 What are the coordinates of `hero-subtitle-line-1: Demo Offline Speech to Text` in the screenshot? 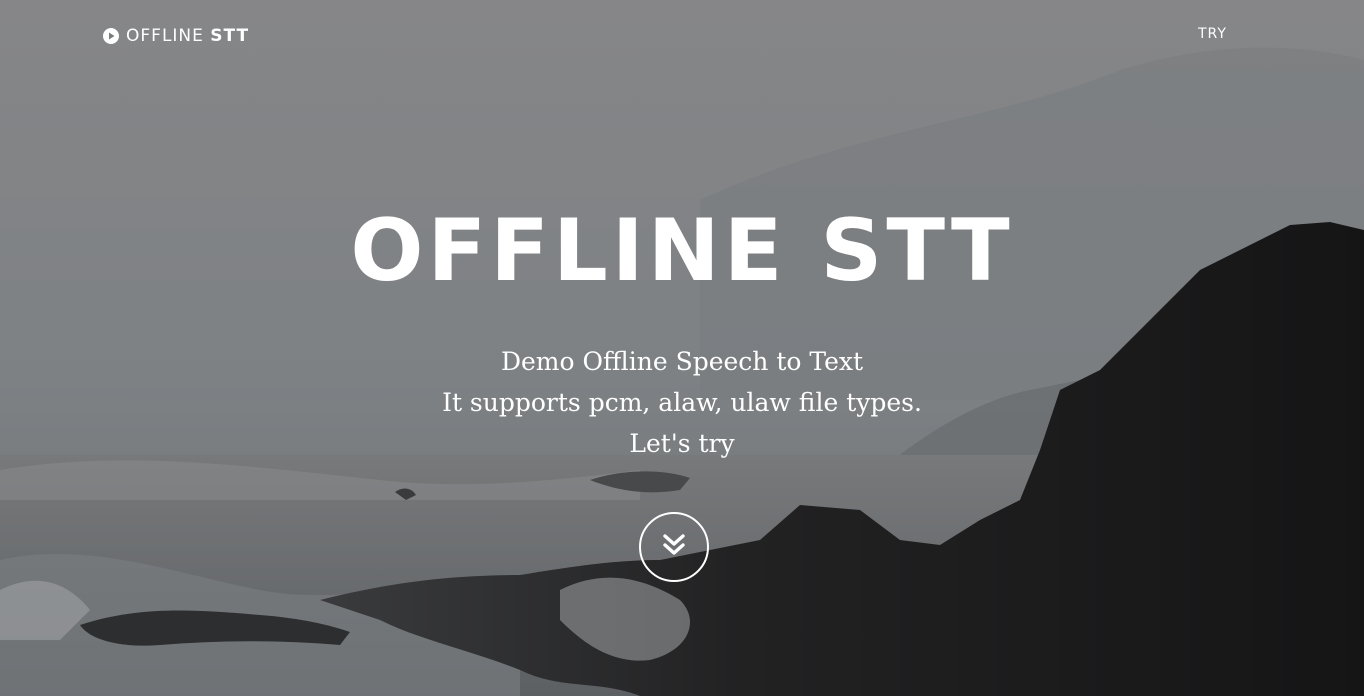 It's located at (682, 361).